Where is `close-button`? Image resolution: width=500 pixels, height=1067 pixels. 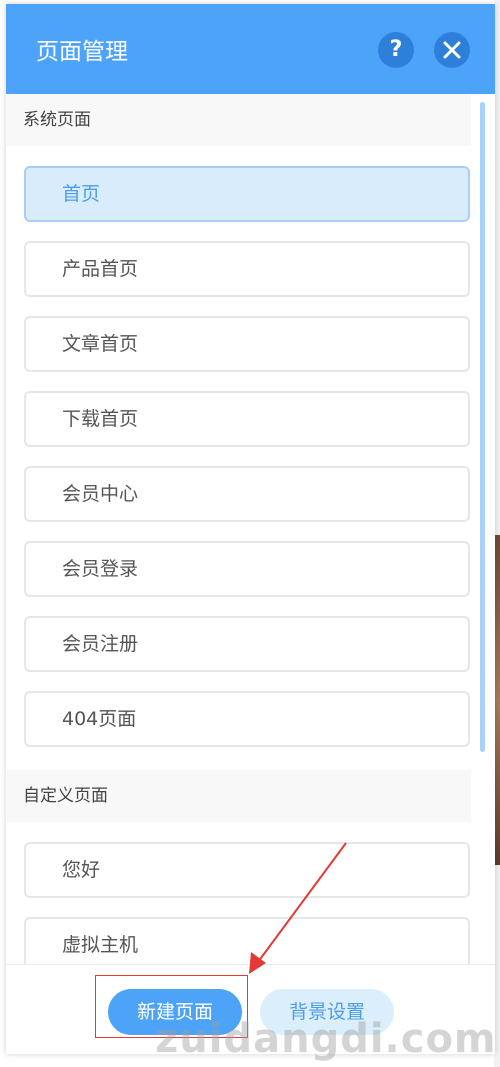
close-button is located at coordinates (452, 50).